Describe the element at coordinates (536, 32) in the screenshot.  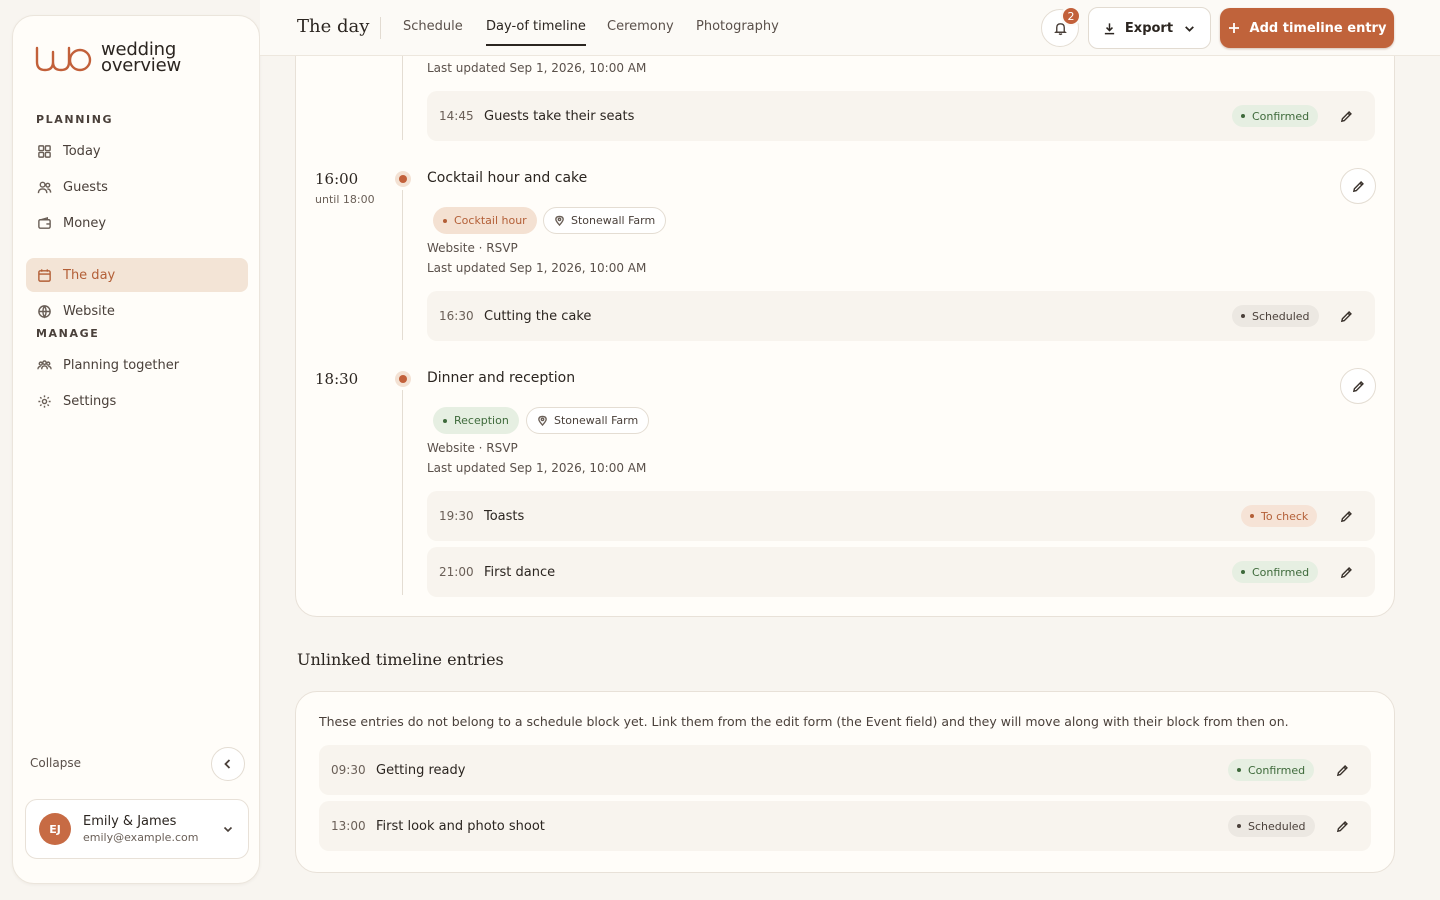
I see `tab-day-of-timeline: Day-of timeline` at that location.